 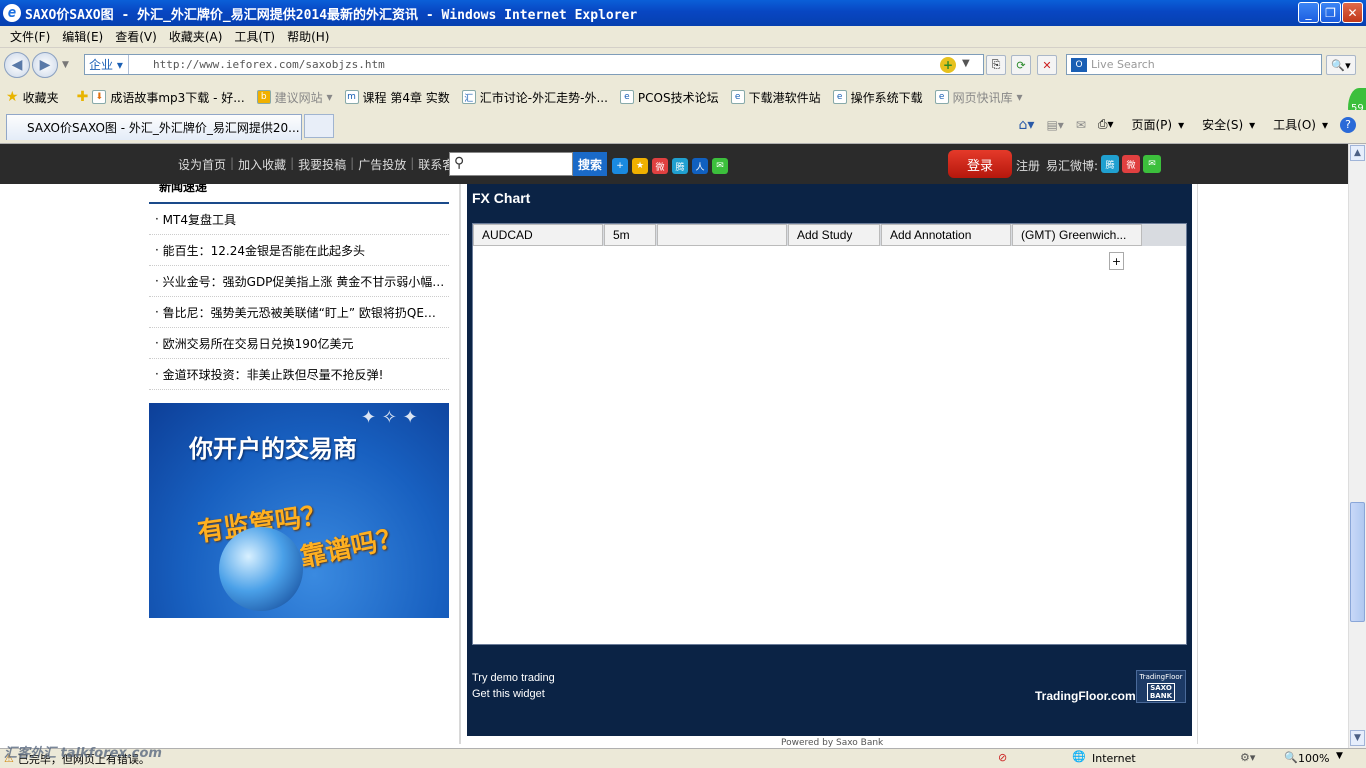 I want to click on list-item: · 能百生：12.24金银是否能在此起多头, so click(x=299, y=250).